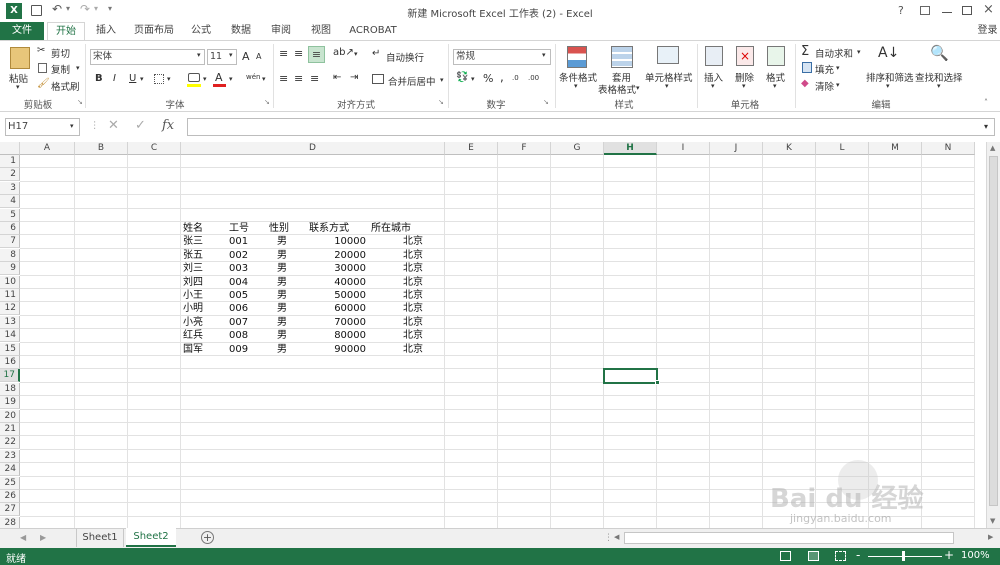 The image size is (1000, 565). Describe the element at coordinates (350, 349) in the screenshot. I see `table-cell: 90000` at that location.